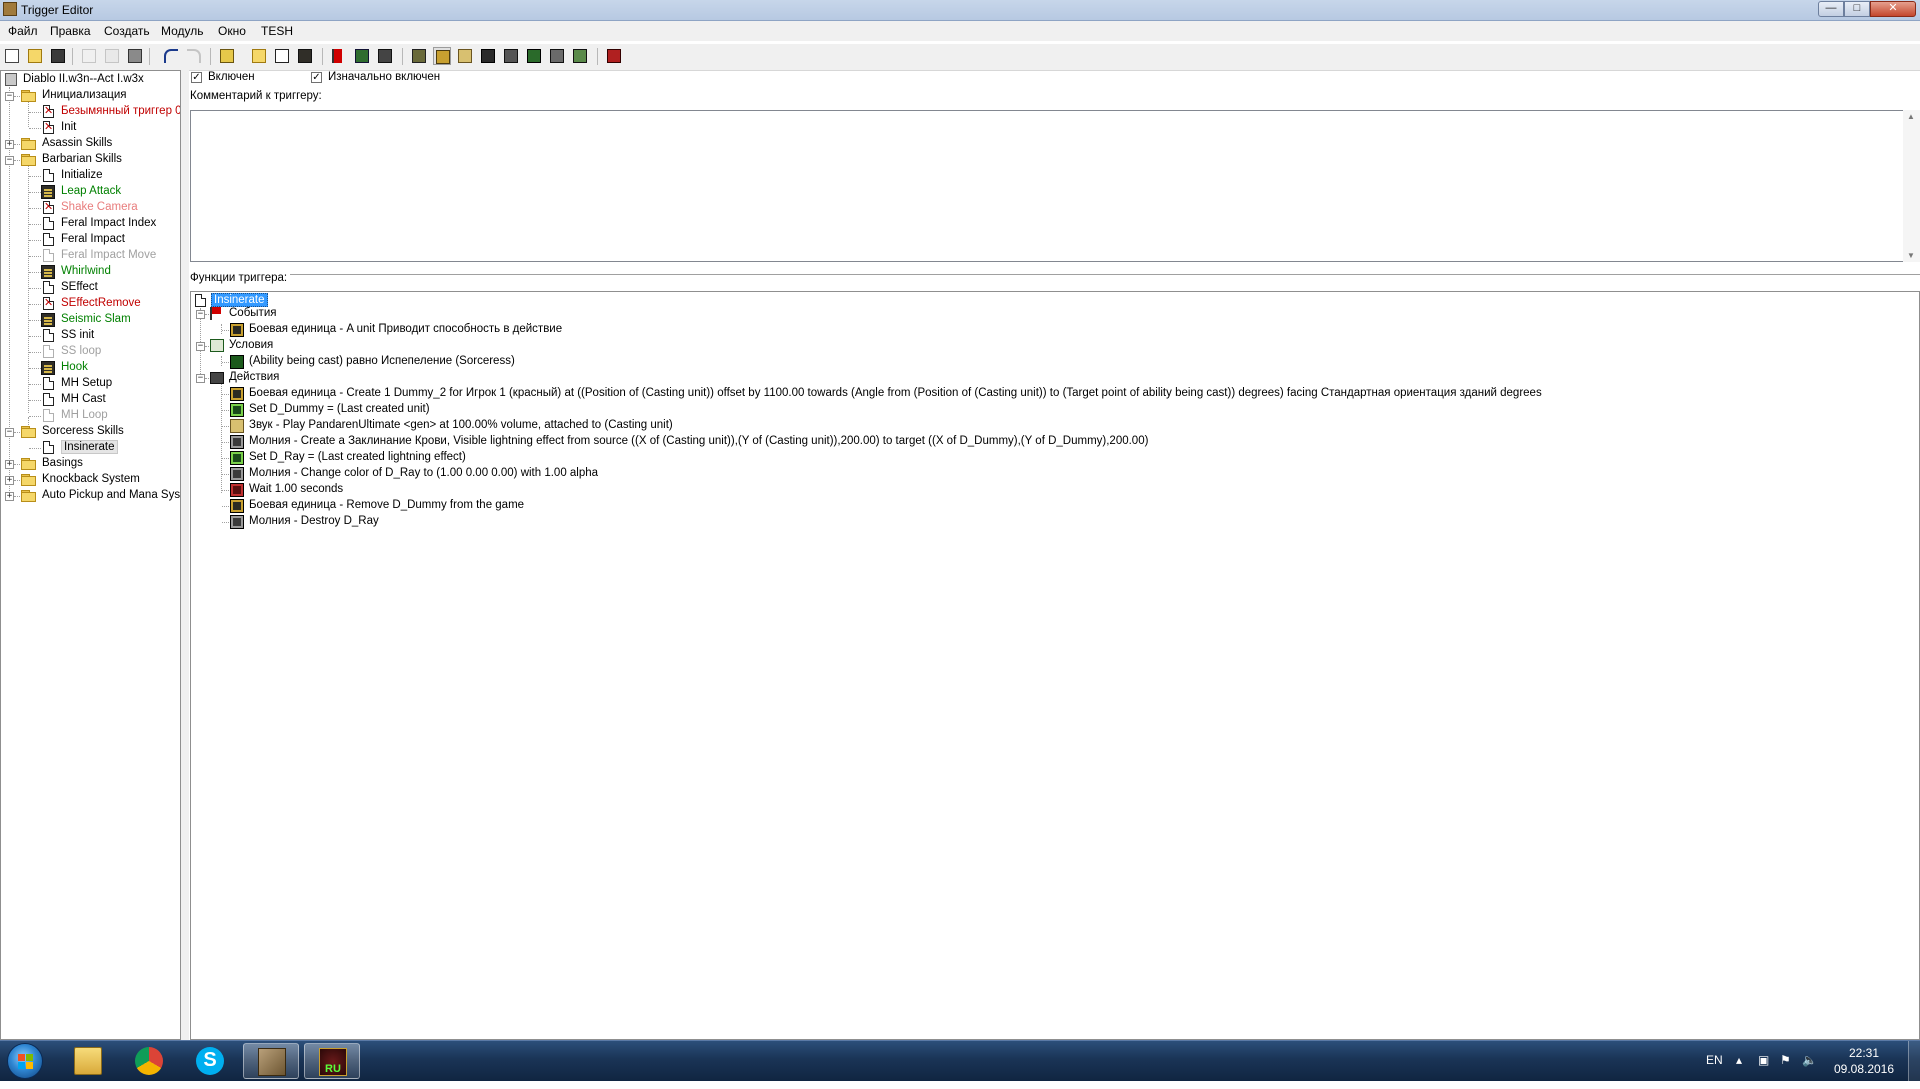  What do you see at coordinates (90, 96) in the screenshot?
I see `tree-category: − Инициализация` at bounding box center [90, 96].